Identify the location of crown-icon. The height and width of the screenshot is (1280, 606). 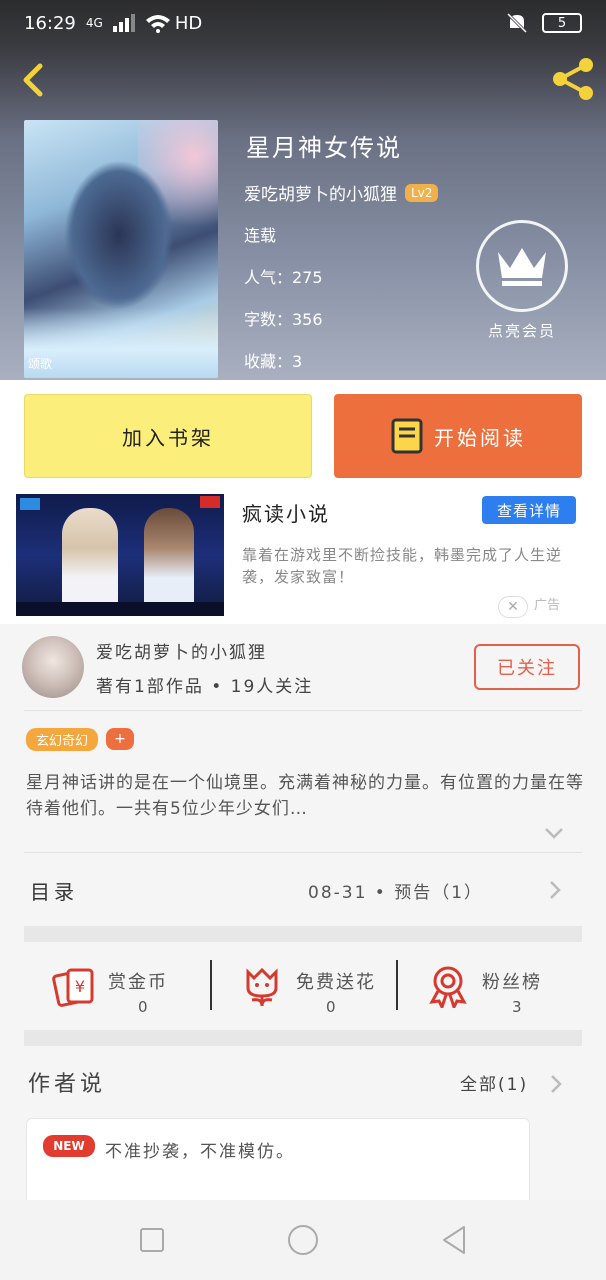
(522, 266).